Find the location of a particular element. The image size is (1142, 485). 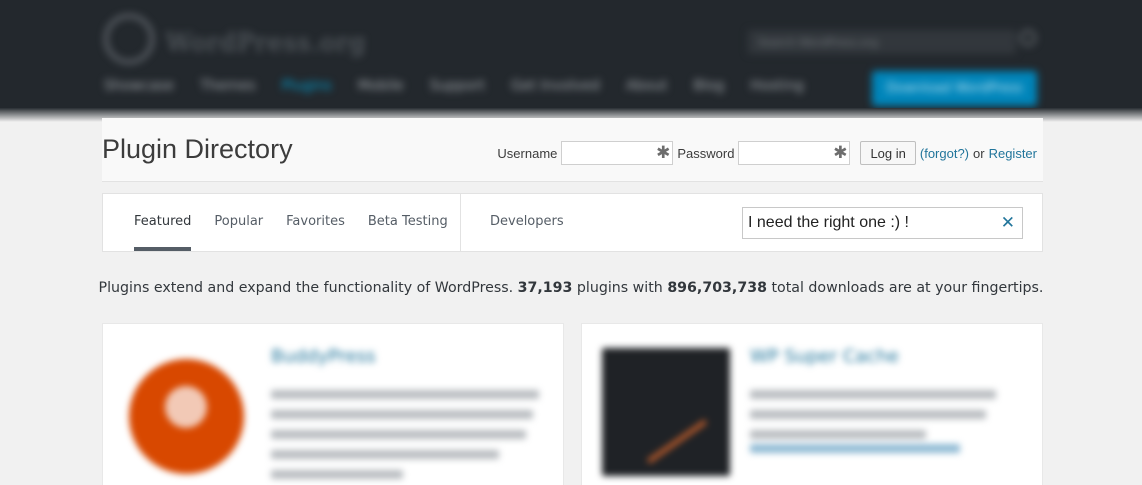

register-link: Register is located at coordinates (1013, 153).